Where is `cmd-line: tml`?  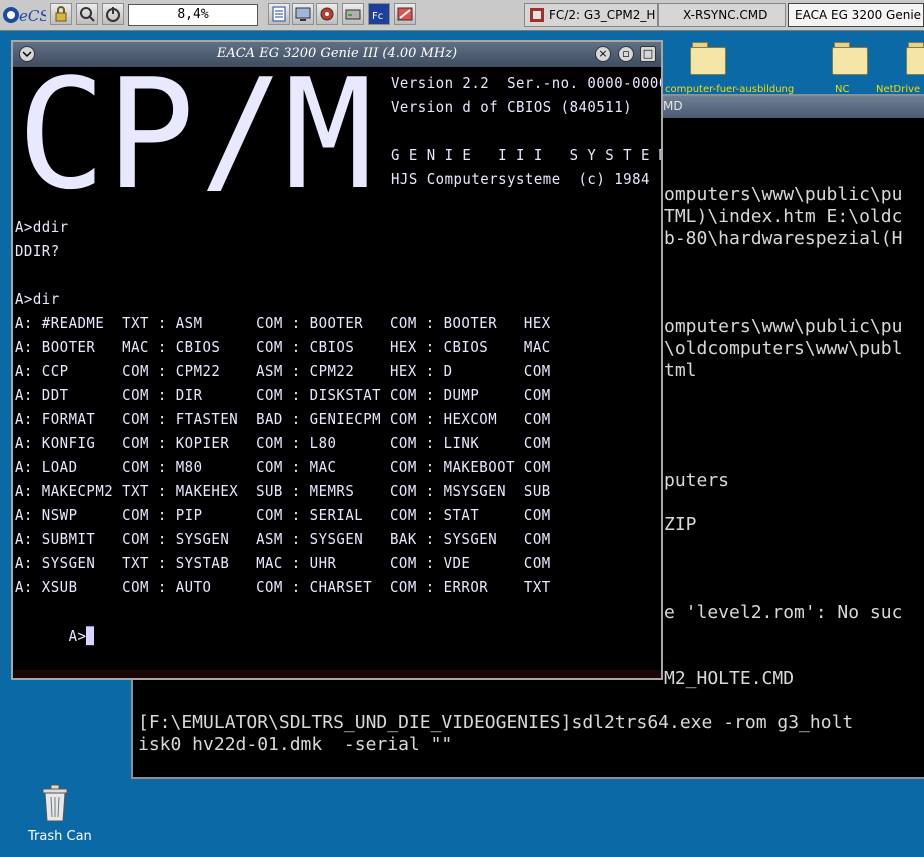 cmd-line: tml is located at coordinates (680, 370).